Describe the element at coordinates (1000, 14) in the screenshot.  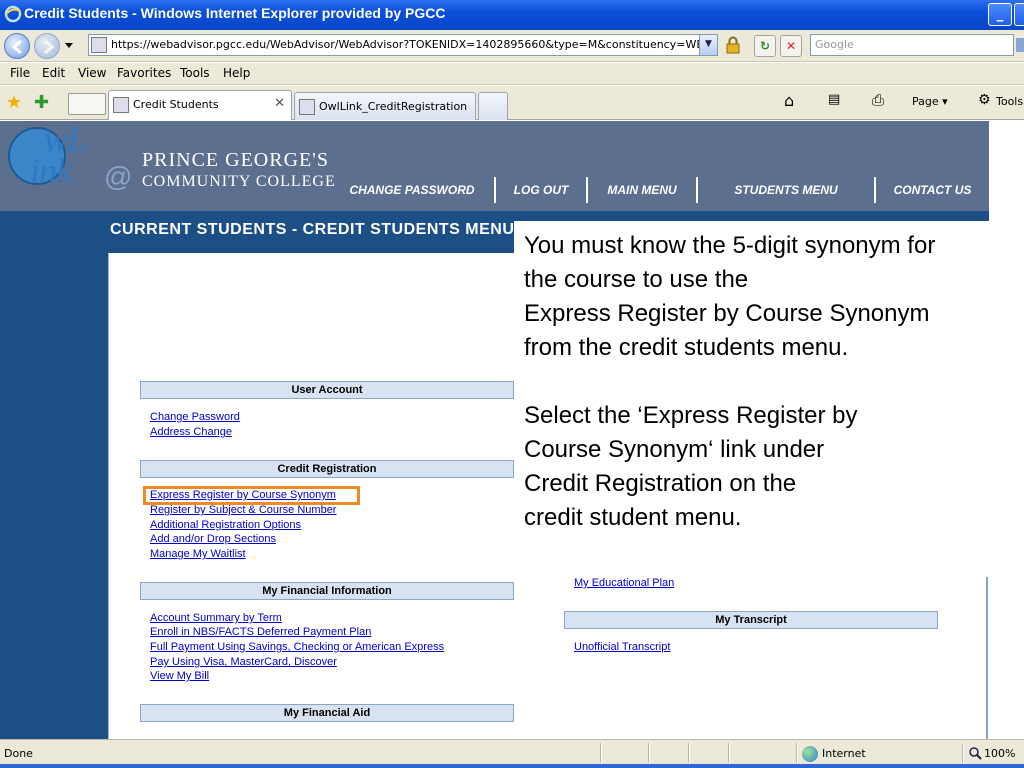
I see `minimize-button: _` at that location.